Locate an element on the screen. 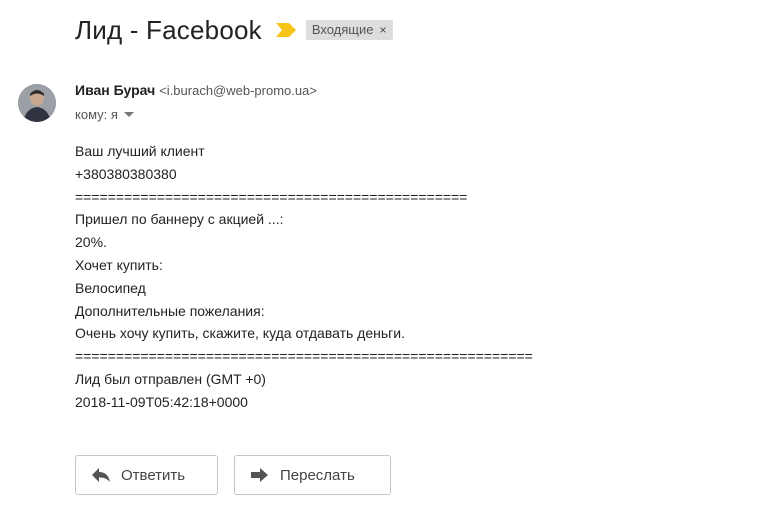  importance-arrow-icon is located at coordinates (285, 30).